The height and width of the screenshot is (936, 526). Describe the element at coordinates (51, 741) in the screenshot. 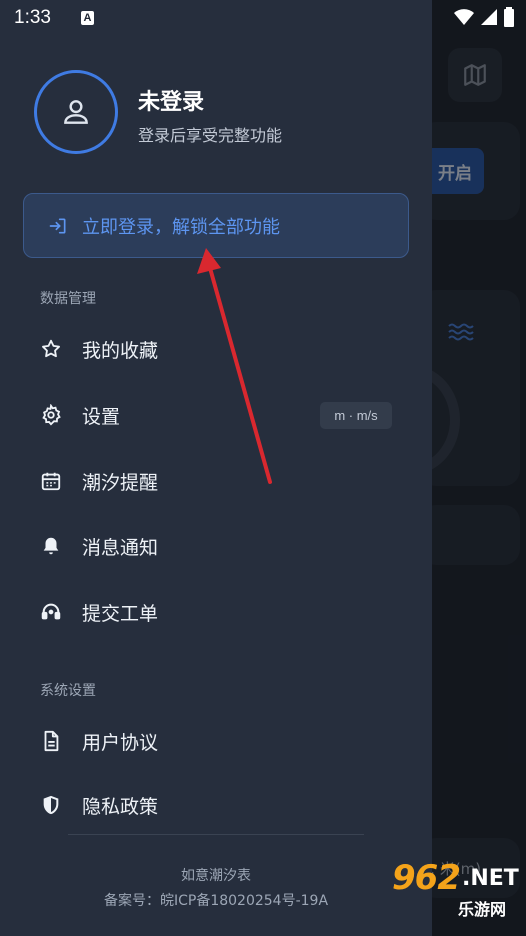

I see `document-icon` at that location.